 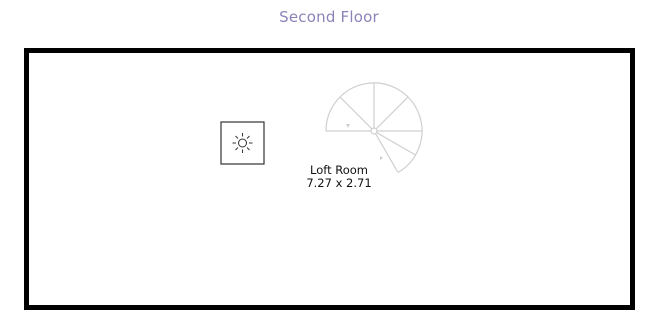 I want to click on spiral-staircase-icon, so click(x=374, y=128).